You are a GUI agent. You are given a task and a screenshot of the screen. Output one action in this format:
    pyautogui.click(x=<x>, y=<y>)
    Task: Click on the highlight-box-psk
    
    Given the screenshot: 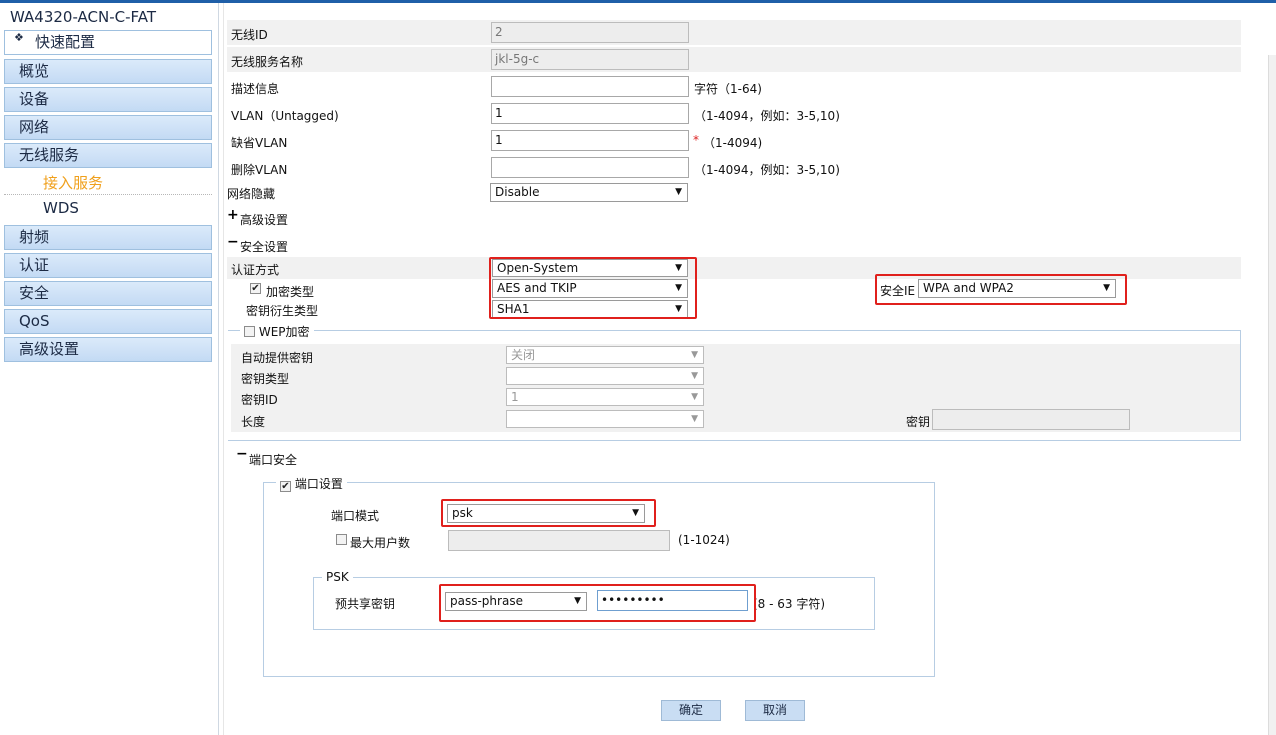 What is the action you would take?
    pyautogui.click(x=597, y=603)
    